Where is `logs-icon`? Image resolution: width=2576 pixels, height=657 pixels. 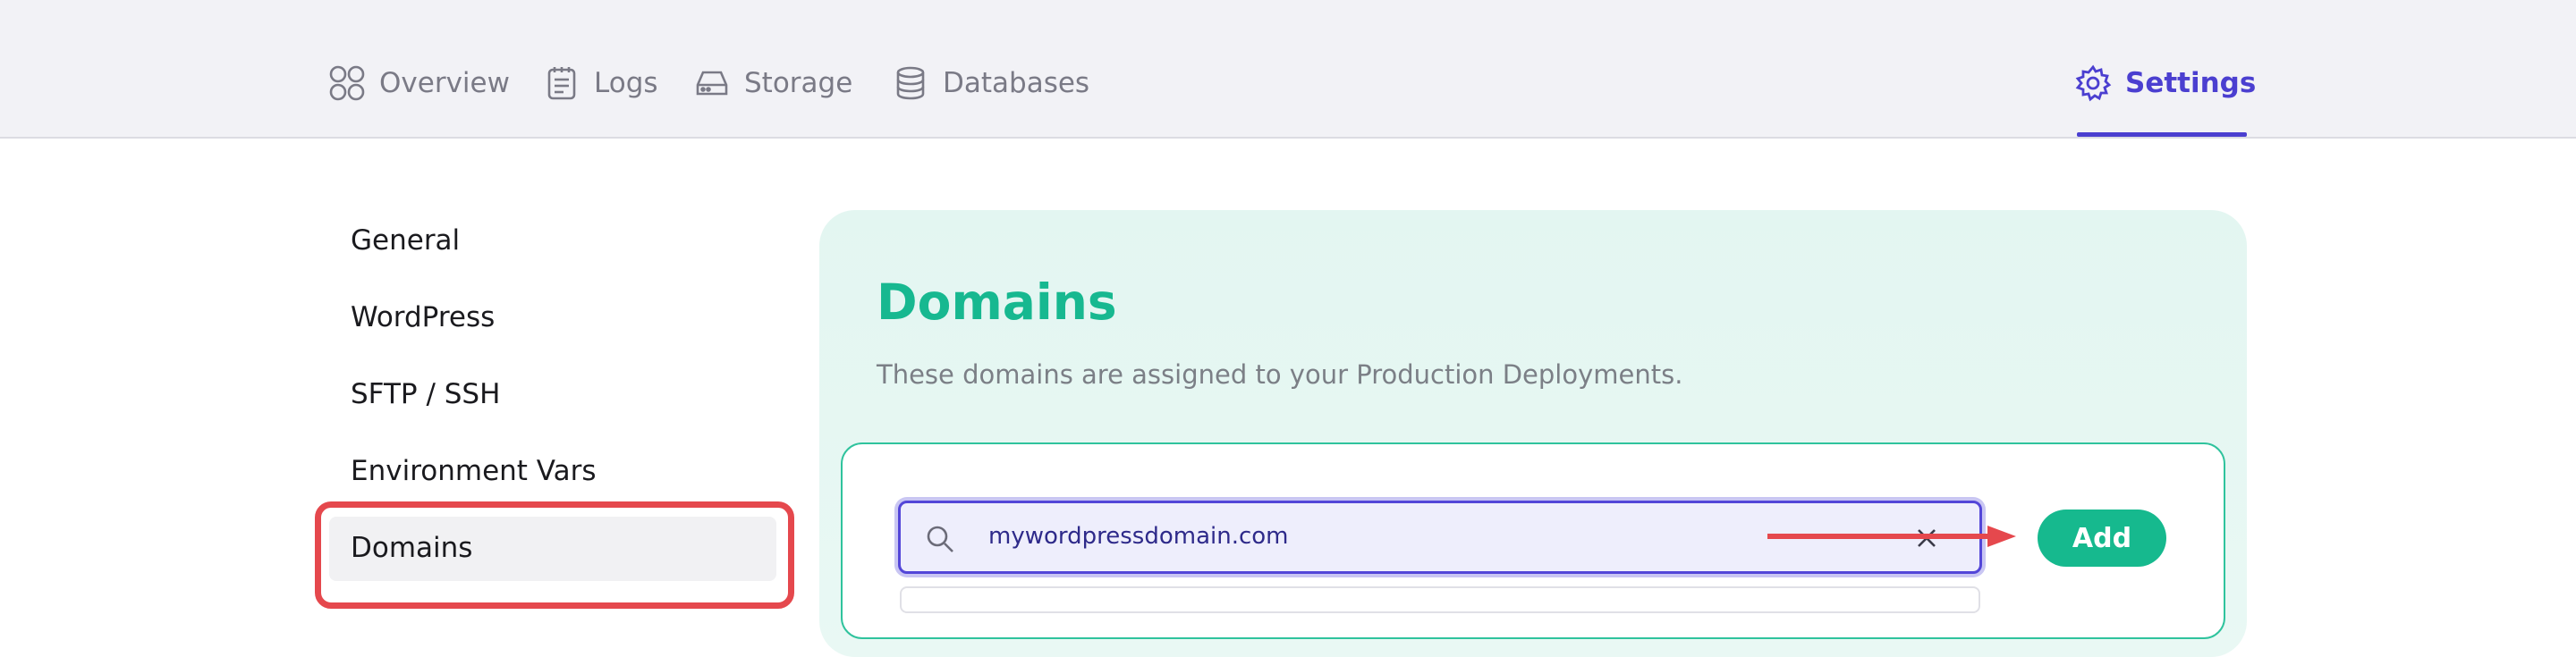 logs-icon is located at coordinates (561, 83).